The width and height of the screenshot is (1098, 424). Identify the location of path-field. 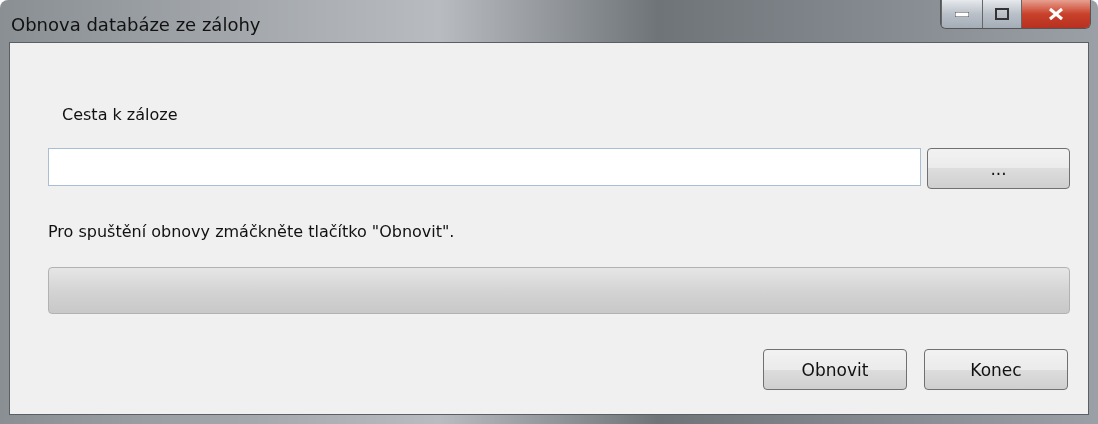
(484, 167).